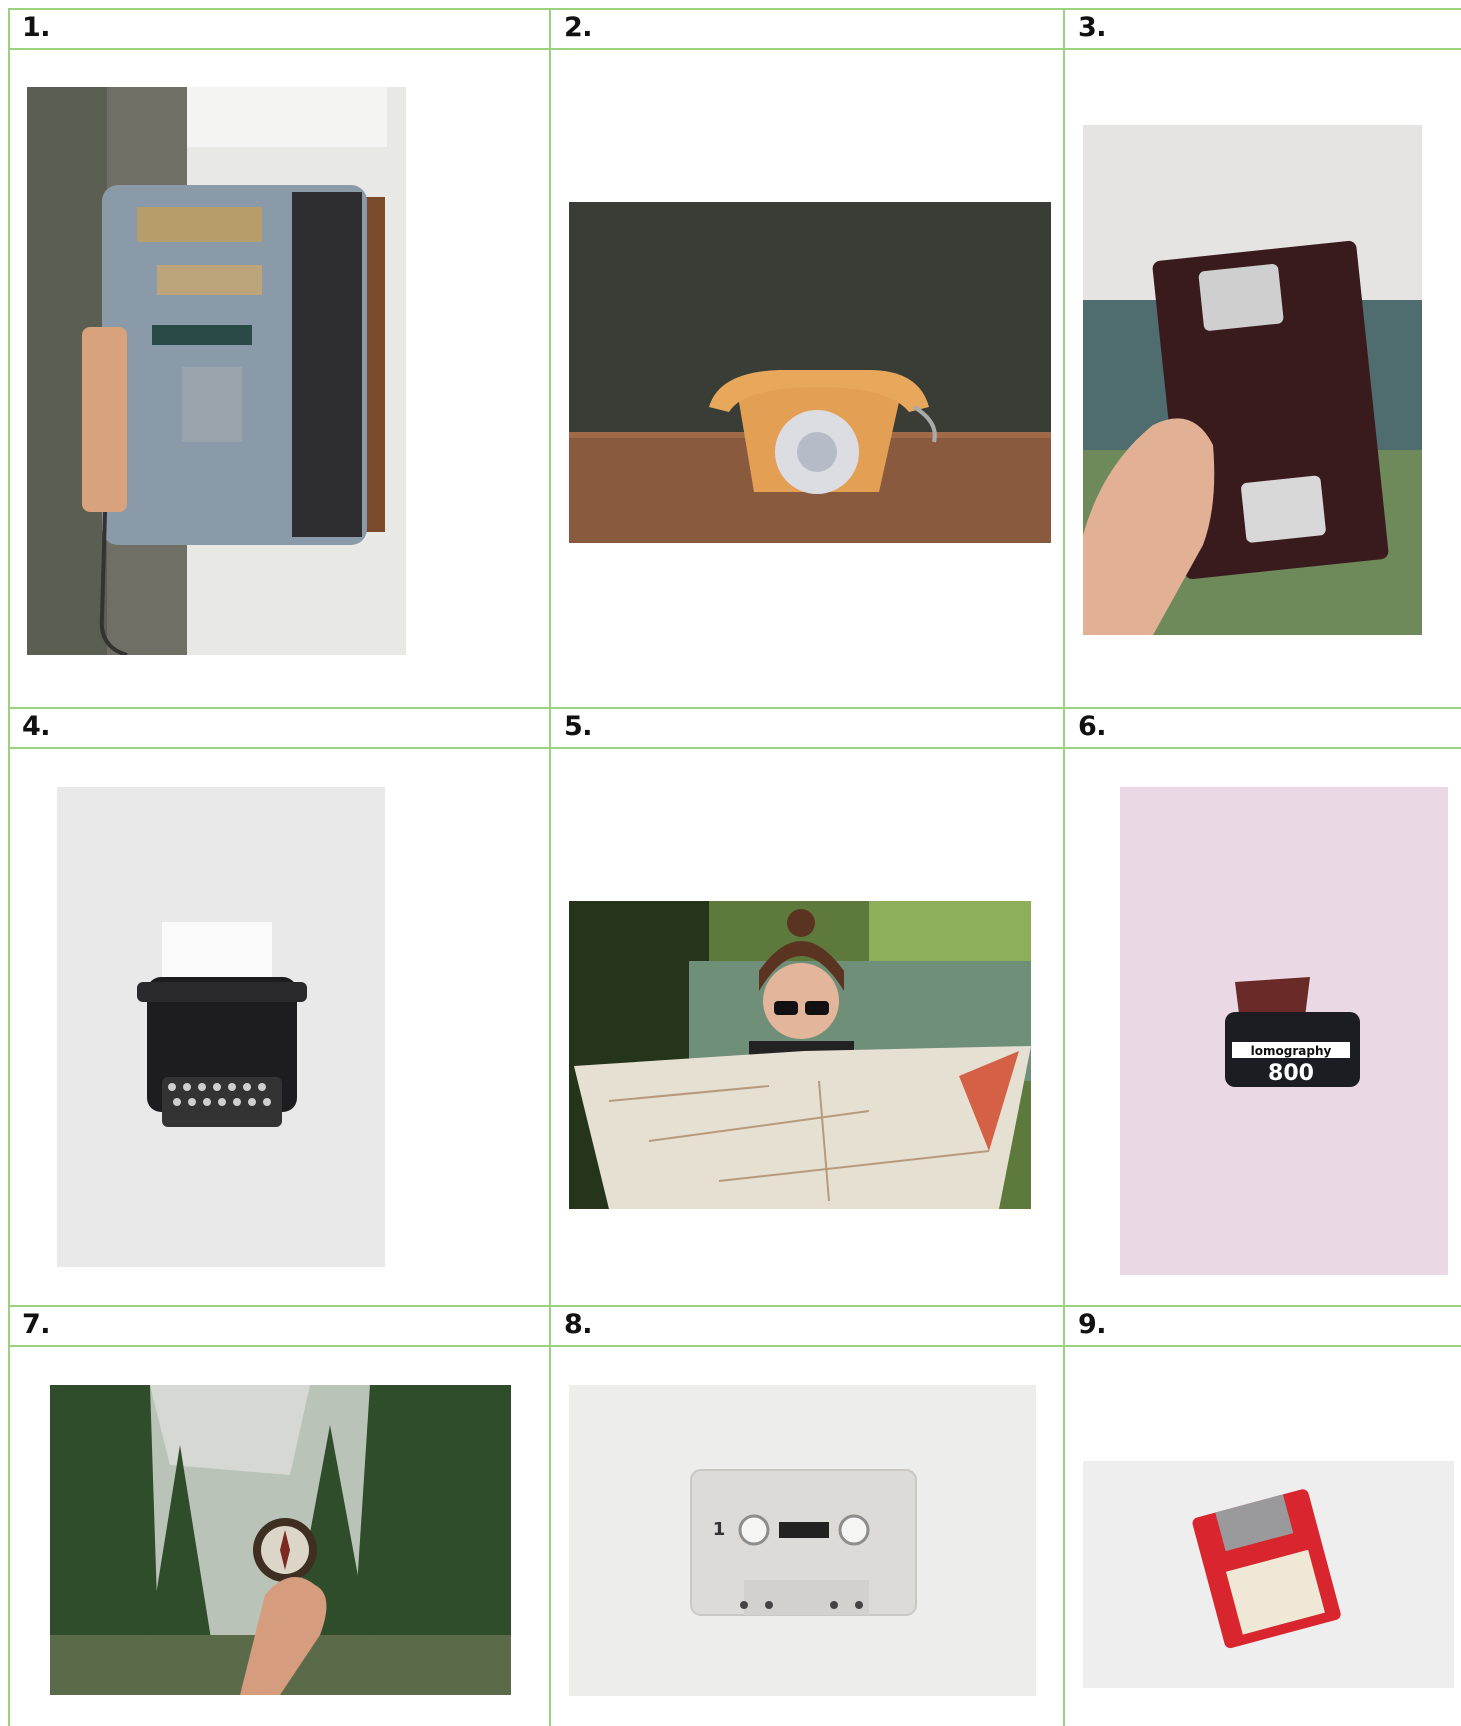  Describe the element at coordinates (1268, 1574) in the screenshot. I see `floppy-disk-photo` at that location.